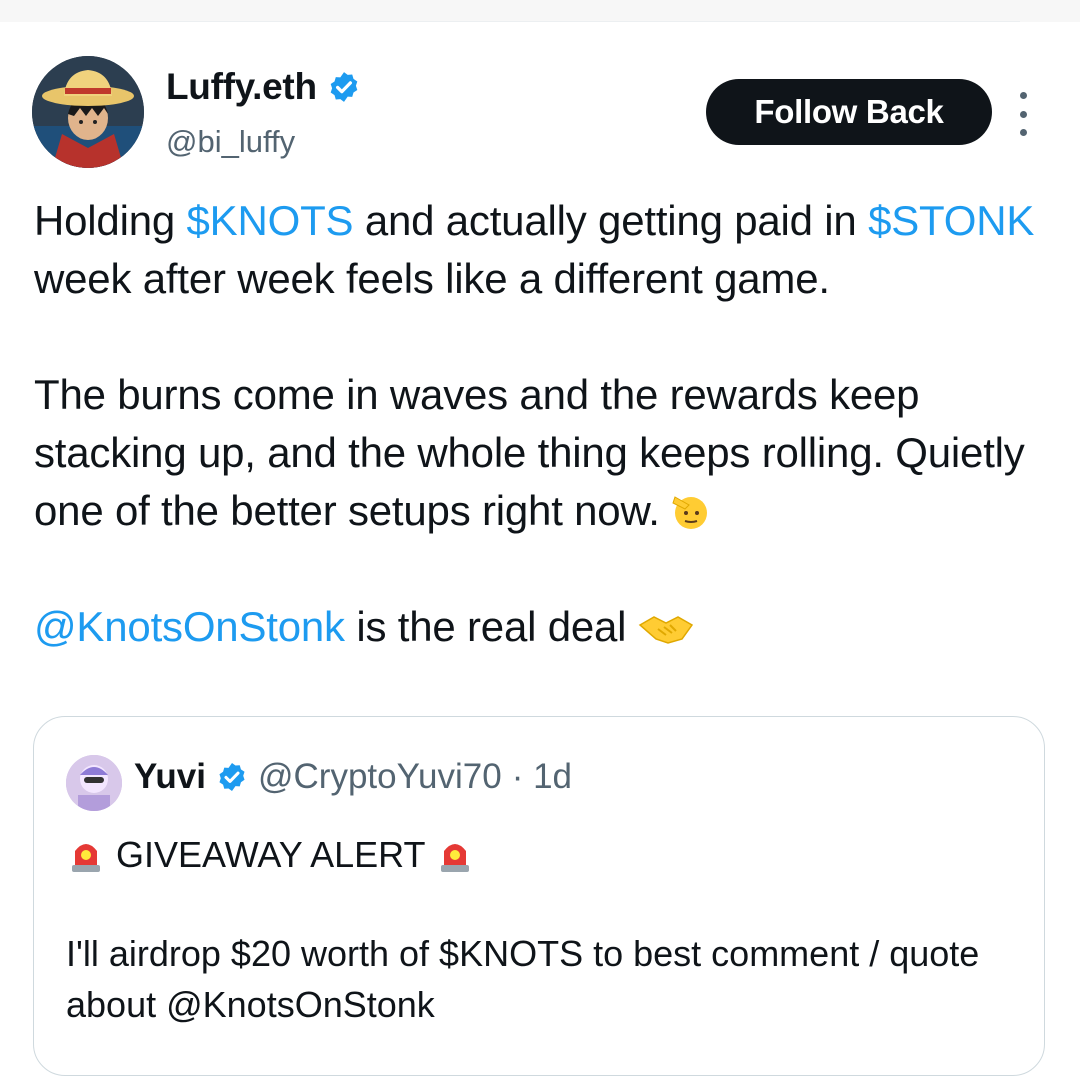 This screenshot has height=1076, width=1080. Describe the element at coordinates (542, 777) in the screenshot. I see `quoted-timestamp: · 1d` at that location.